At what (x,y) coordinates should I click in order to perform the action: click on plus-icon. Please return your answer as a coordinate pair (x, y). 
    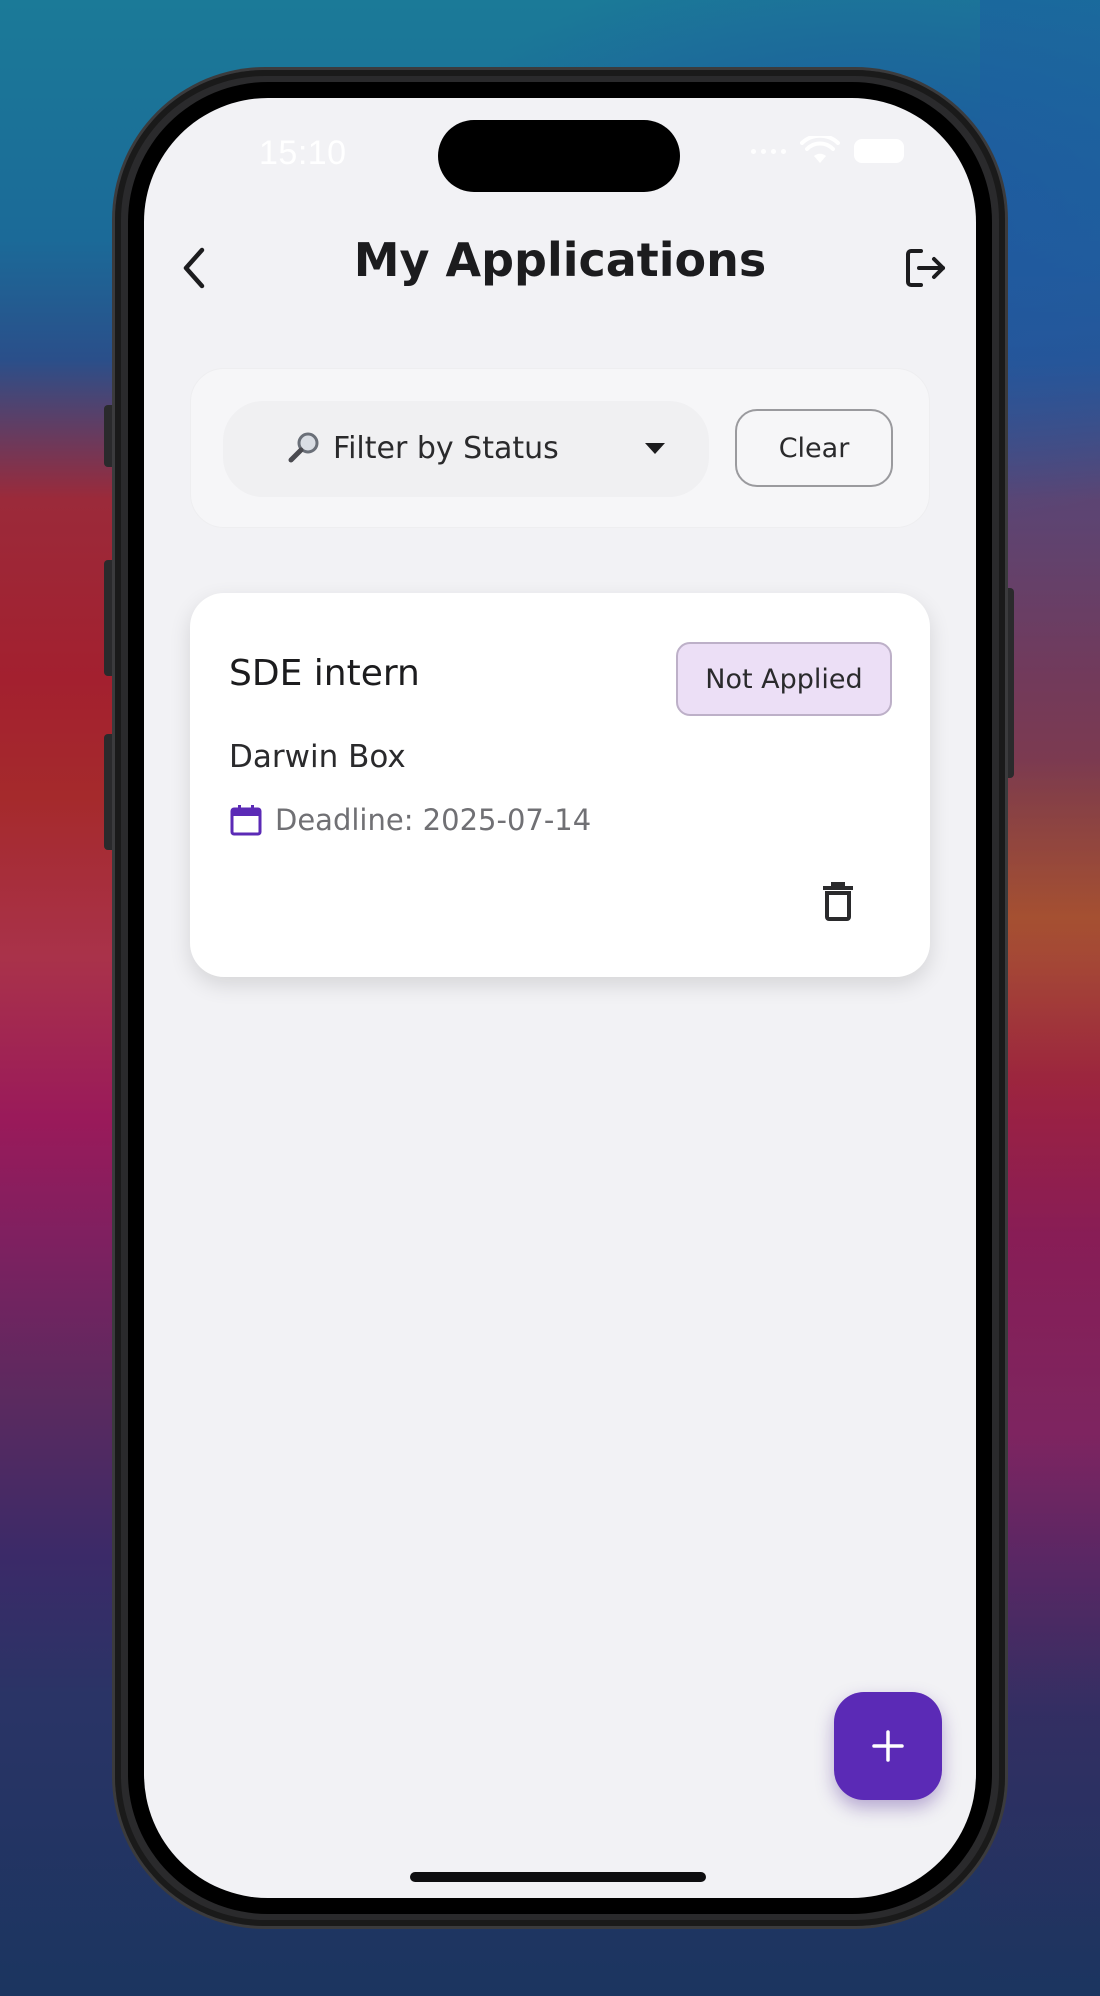
    Looking at the image, I should click on (888, 1746).